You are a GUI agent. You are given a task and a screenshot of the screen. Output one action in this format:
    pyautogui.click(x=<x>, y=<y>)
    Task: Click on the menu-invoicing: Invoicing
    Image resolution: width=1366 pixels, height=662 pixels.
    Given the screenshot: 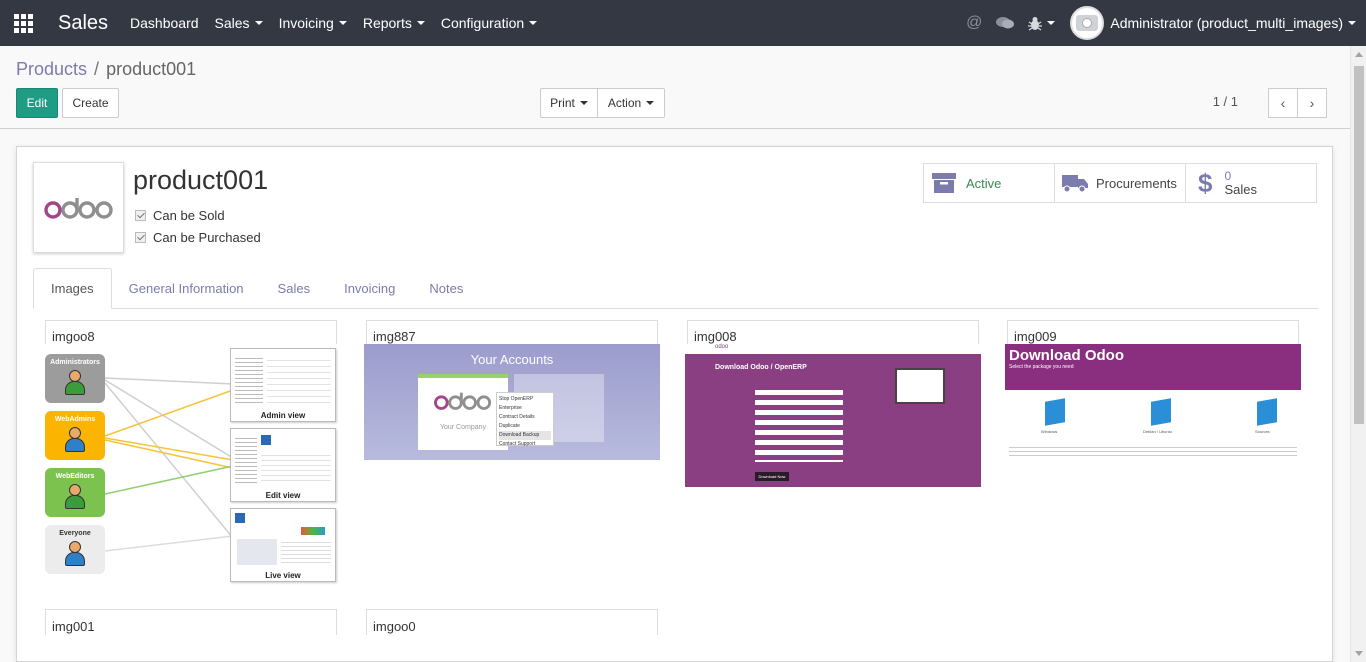 What is the action you would take?
    pyautogui.click(x=313, y=23)
    